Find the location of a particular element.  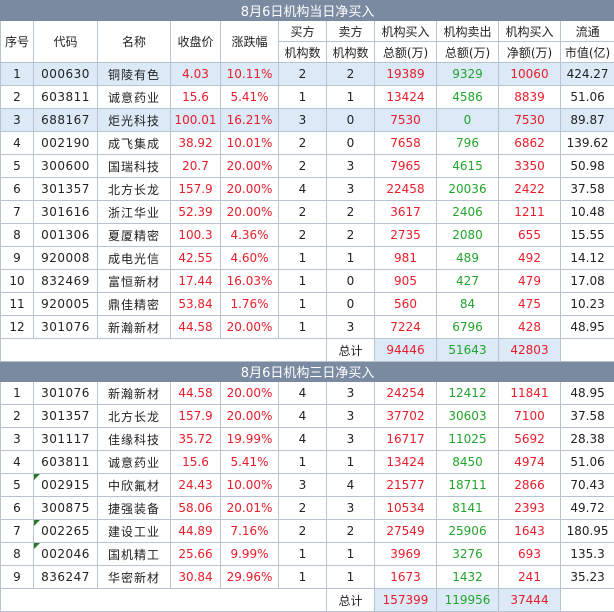

net-buy: 655 is located at coordinates (530, 235).